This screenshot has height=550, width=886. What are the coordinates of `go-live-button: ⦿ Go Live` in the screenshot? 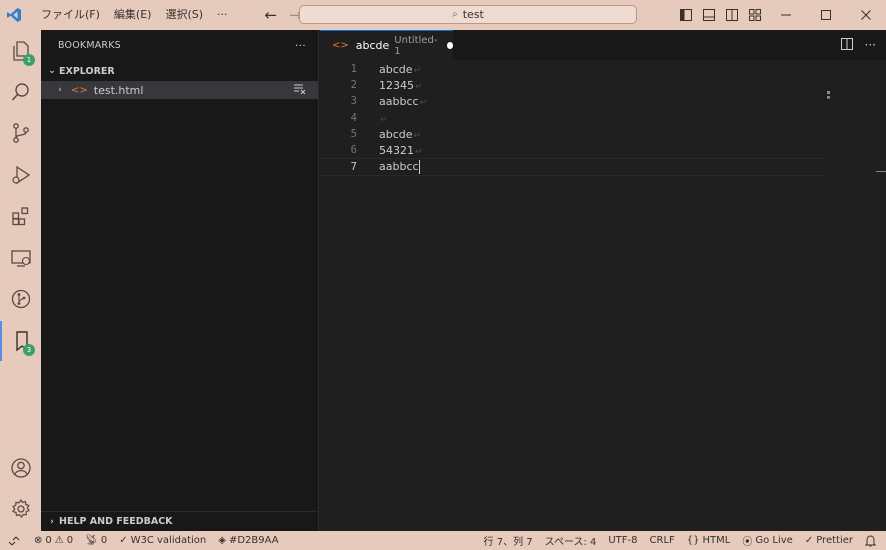 It's located at (767, 540).